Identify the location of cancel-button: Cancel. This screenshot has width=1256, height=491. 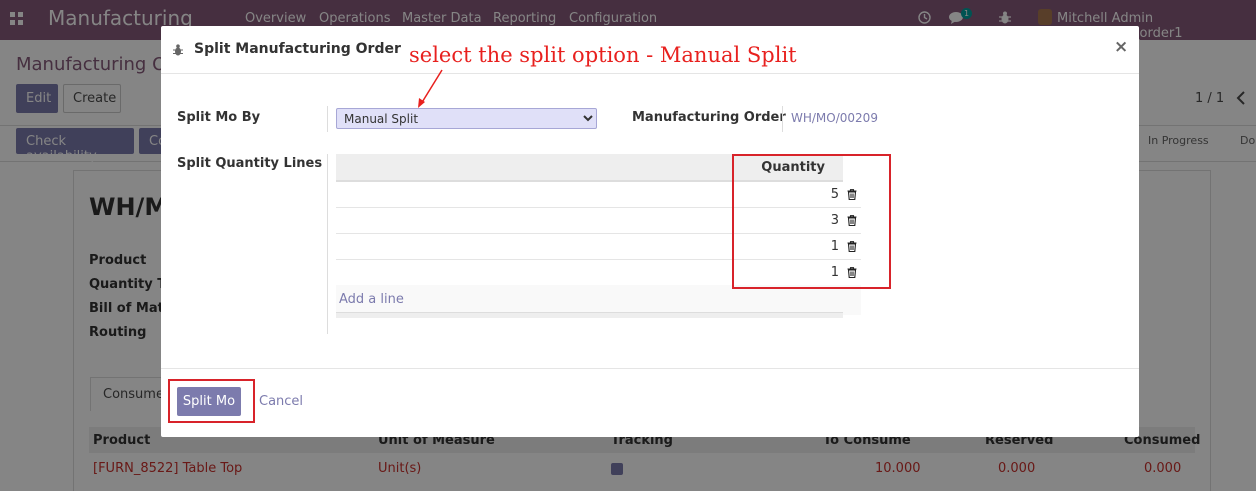
(281, 401).